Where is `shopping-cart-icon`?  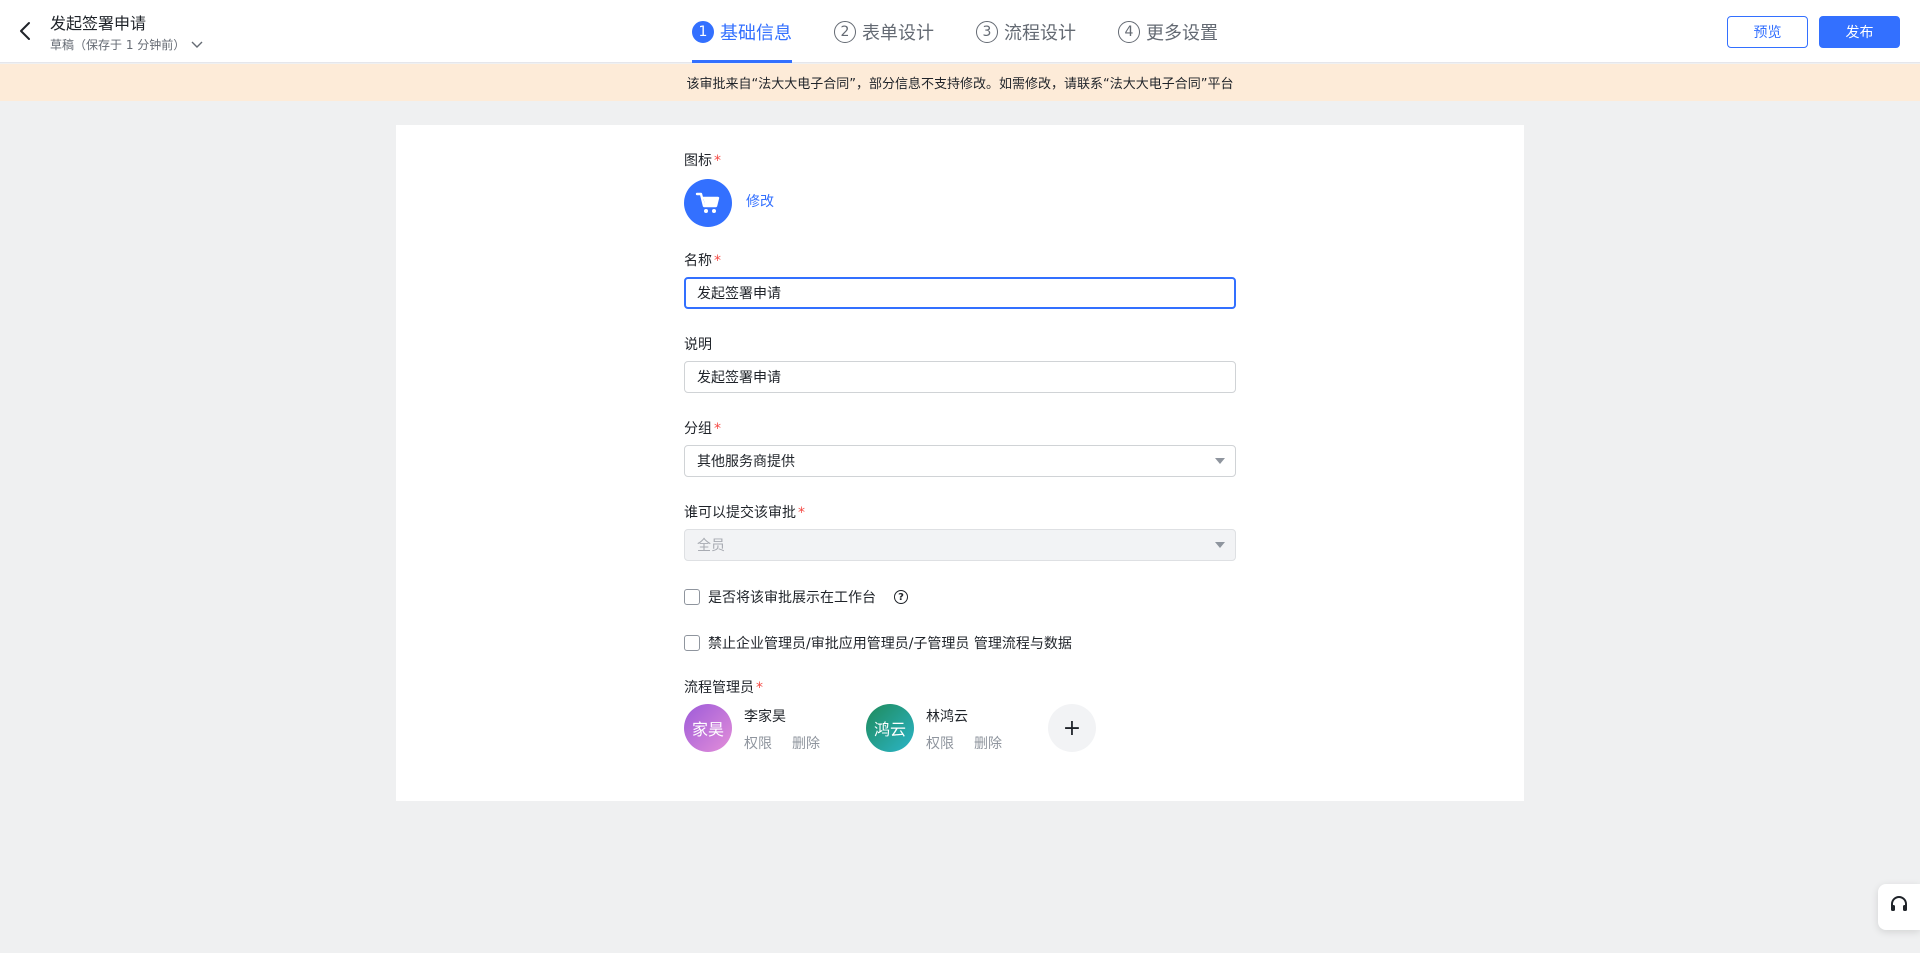 shopping-cart-icon is located at coordinates (708, 203).